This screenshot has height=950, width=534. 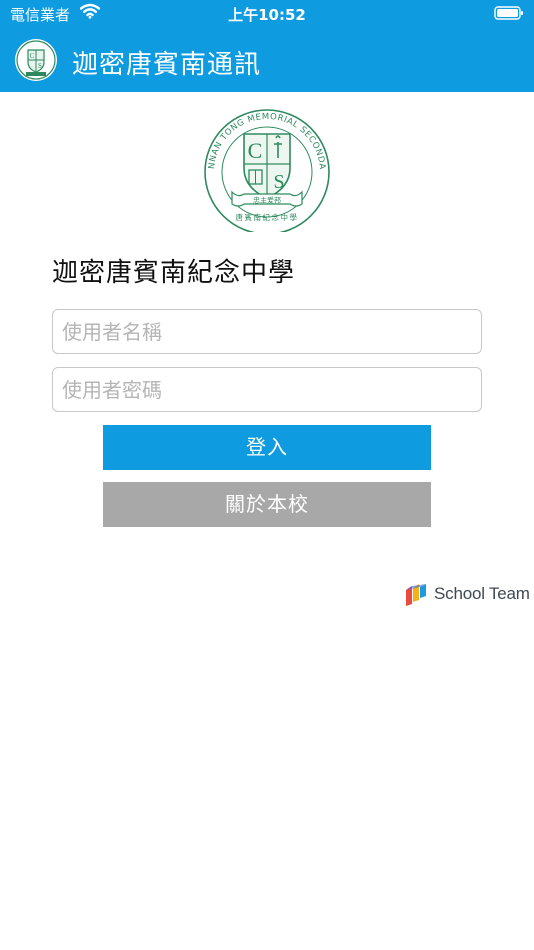 I want to click on clock-label: 上午10:52, so click(x=267, y=15).